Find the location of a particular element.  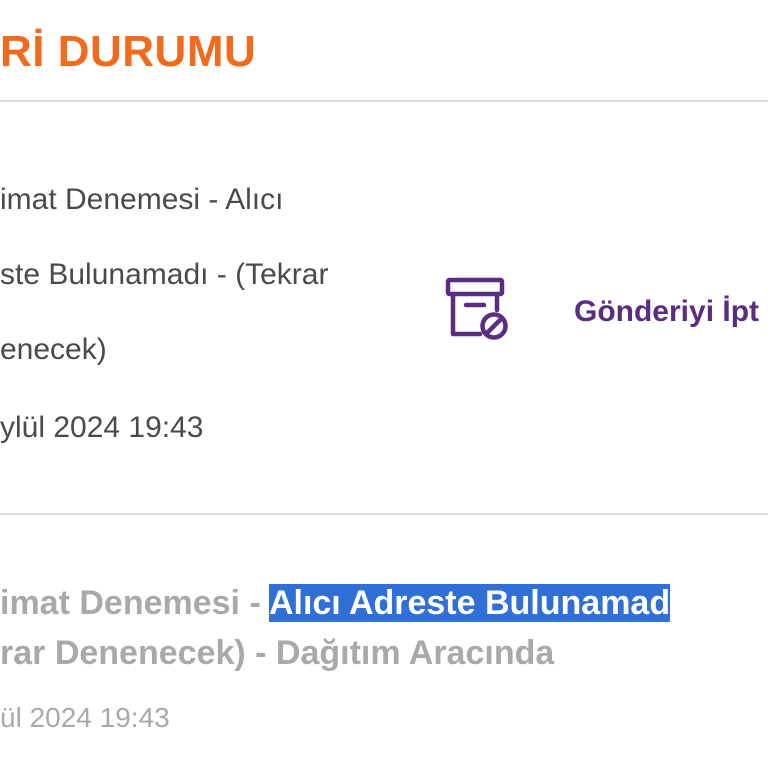

current-status-line-3: enecek) is located at coordinates (53, 349).